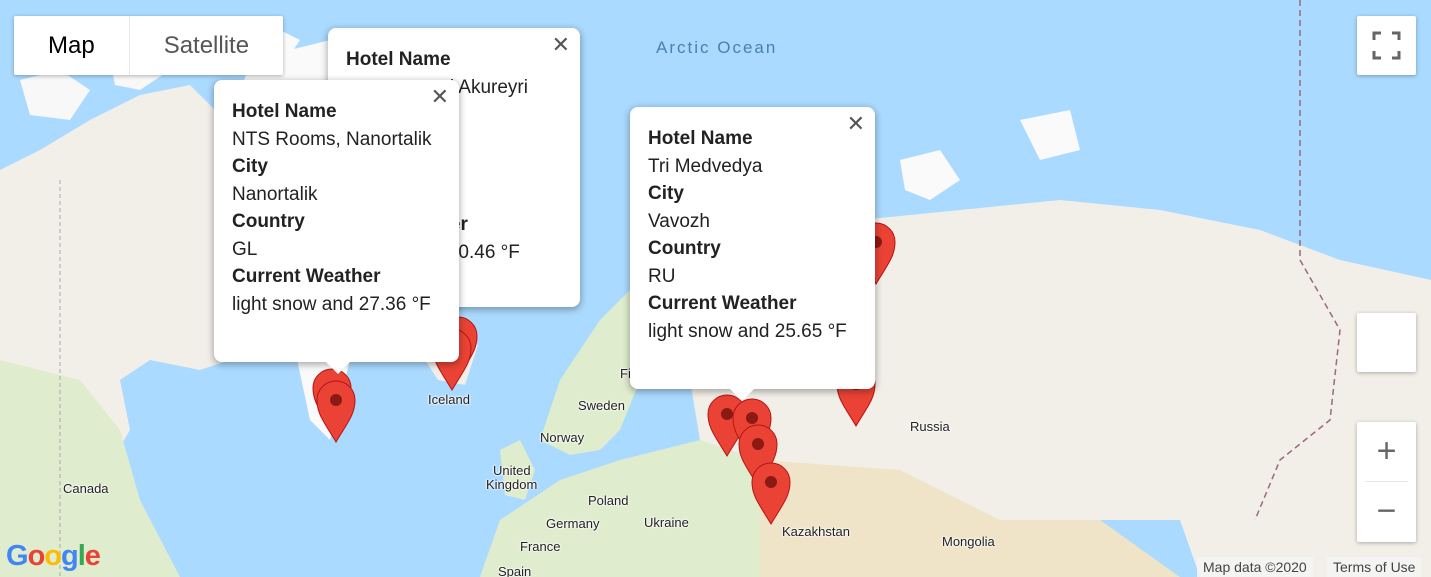  Describe the element at coordinates (206, 45) in the screenshot. I see `map-type-satellite-button: Satellite` at that location.